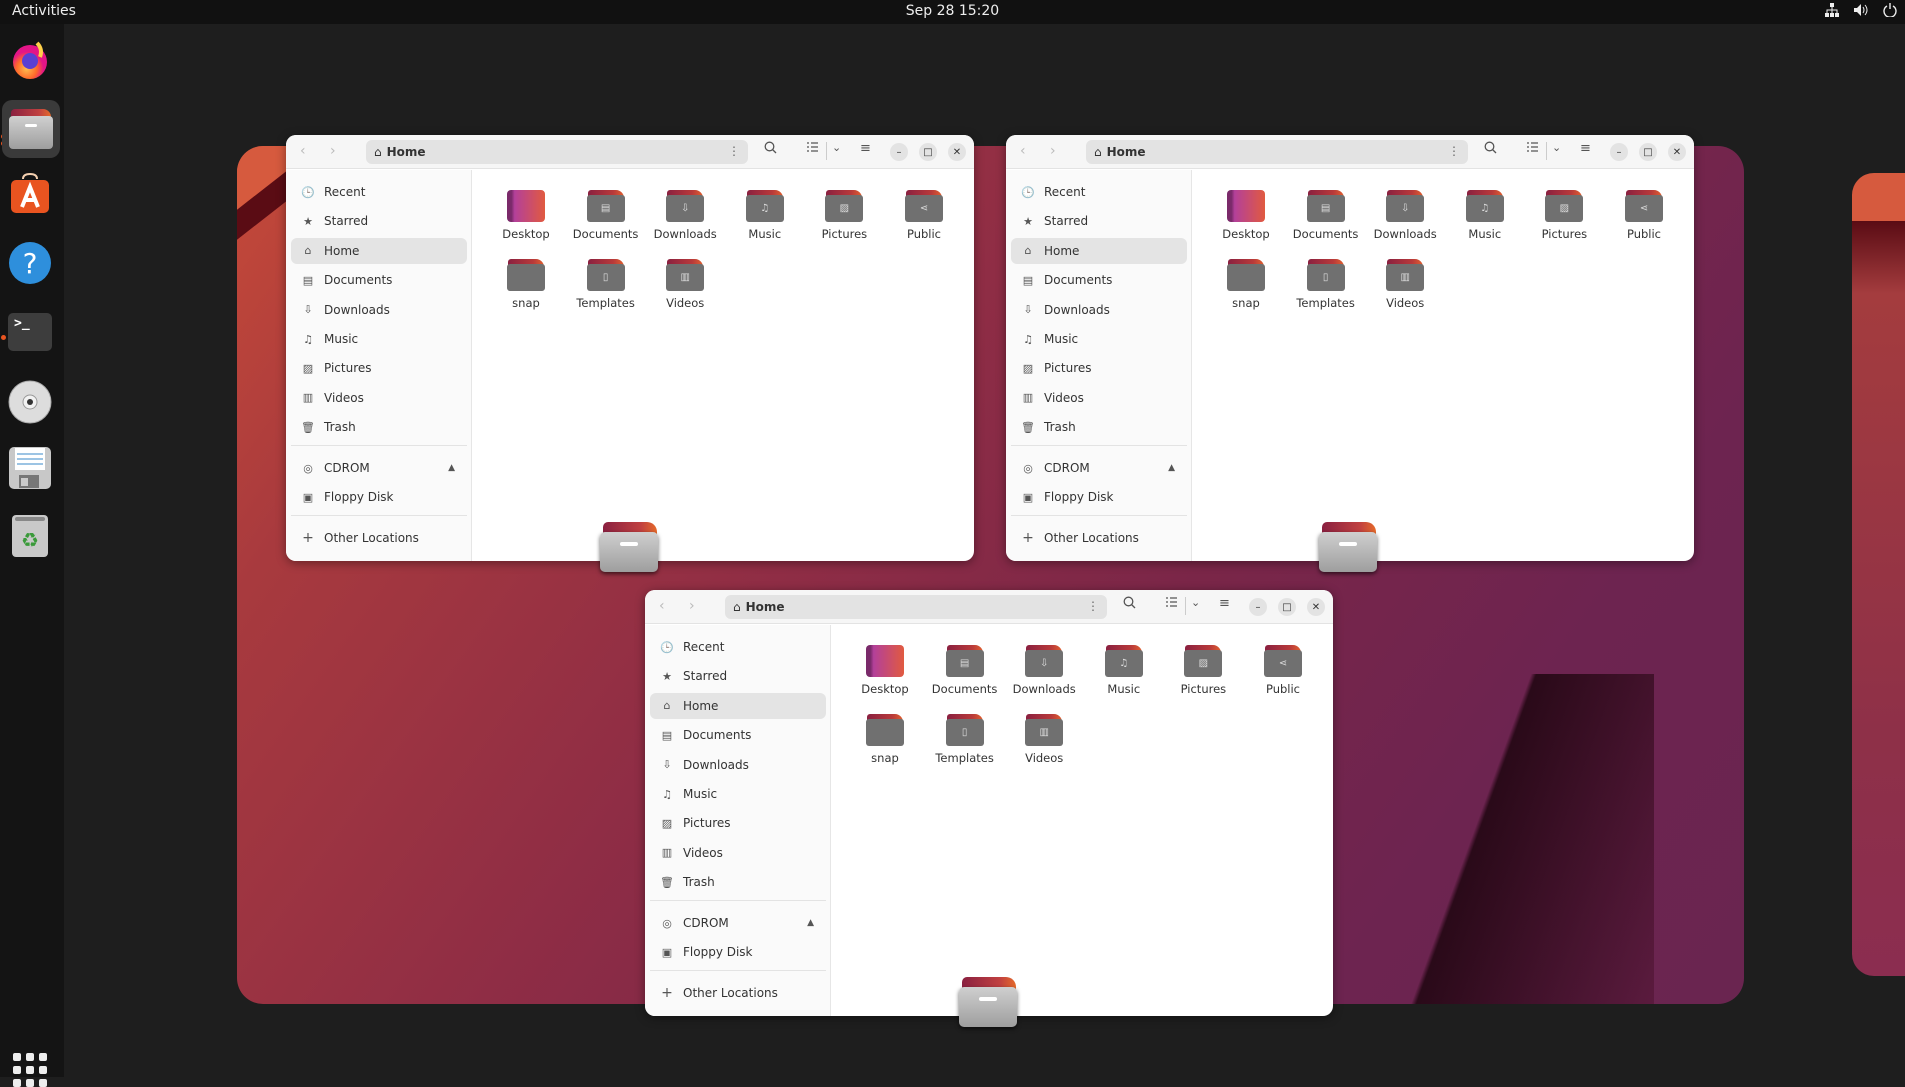 The width and height of the screenshot is (1905, 1087). Describe the element at coordinates (30, 332) in the screenshot. I see `dock-terminal: >_` at that location.